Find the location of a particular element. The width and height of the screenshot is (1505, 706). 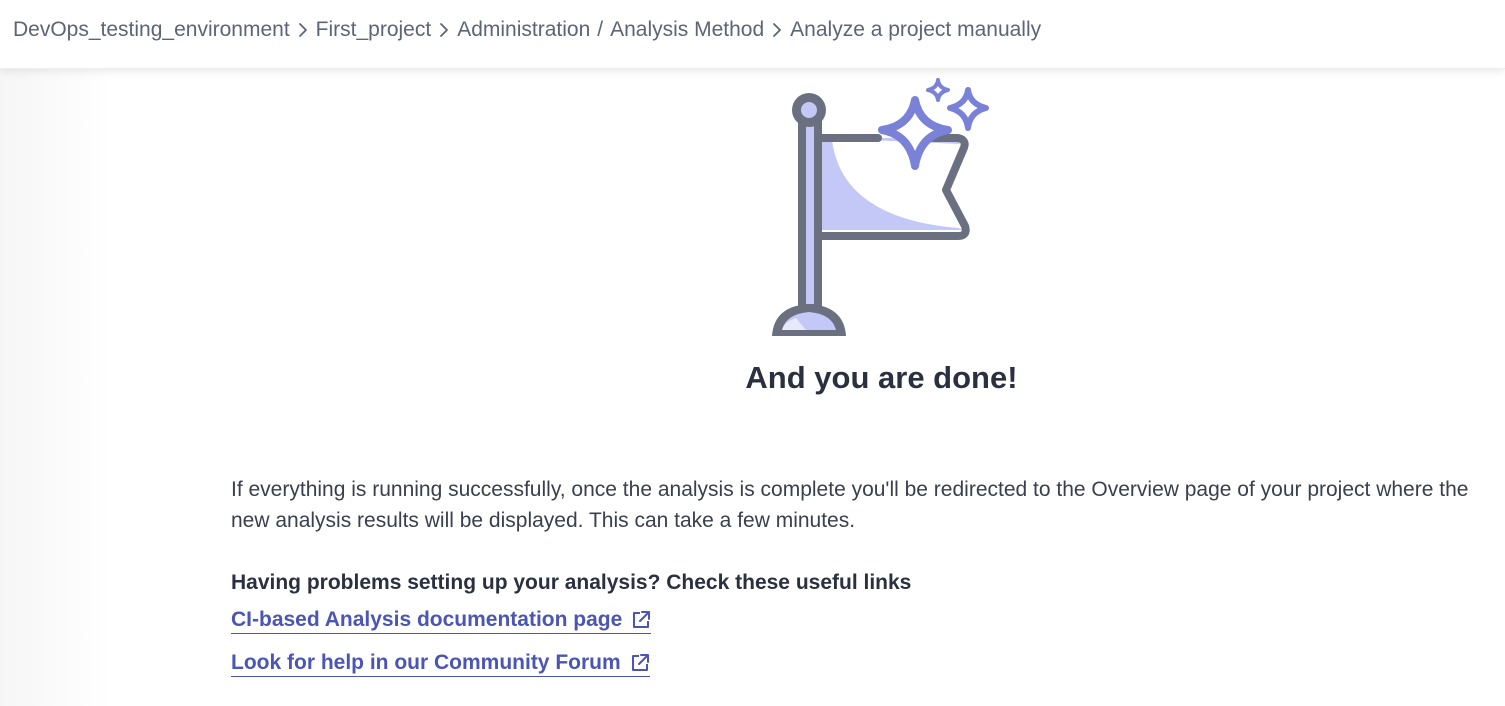

link-row: CI-based Analysis documentation page is located at coordinates (866, 628).